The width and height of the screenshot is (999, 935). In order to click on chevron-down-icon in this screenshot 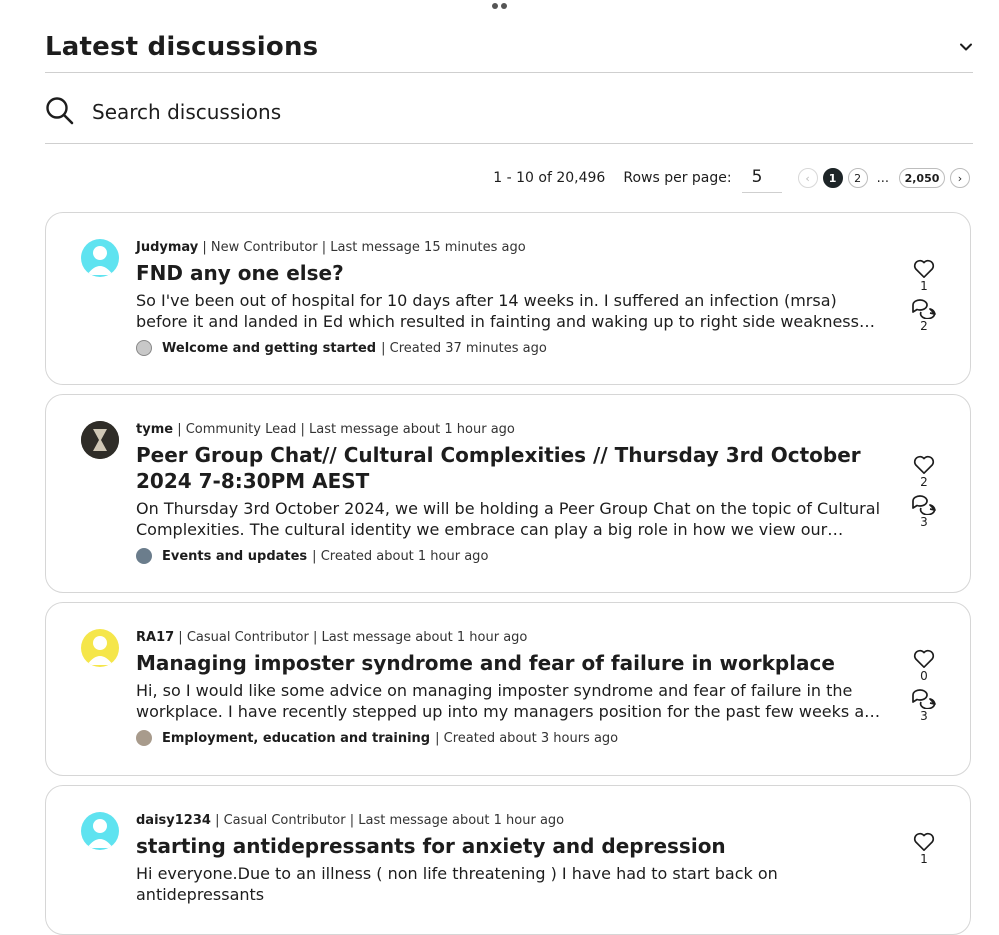, I will do `click(966, 47)`.